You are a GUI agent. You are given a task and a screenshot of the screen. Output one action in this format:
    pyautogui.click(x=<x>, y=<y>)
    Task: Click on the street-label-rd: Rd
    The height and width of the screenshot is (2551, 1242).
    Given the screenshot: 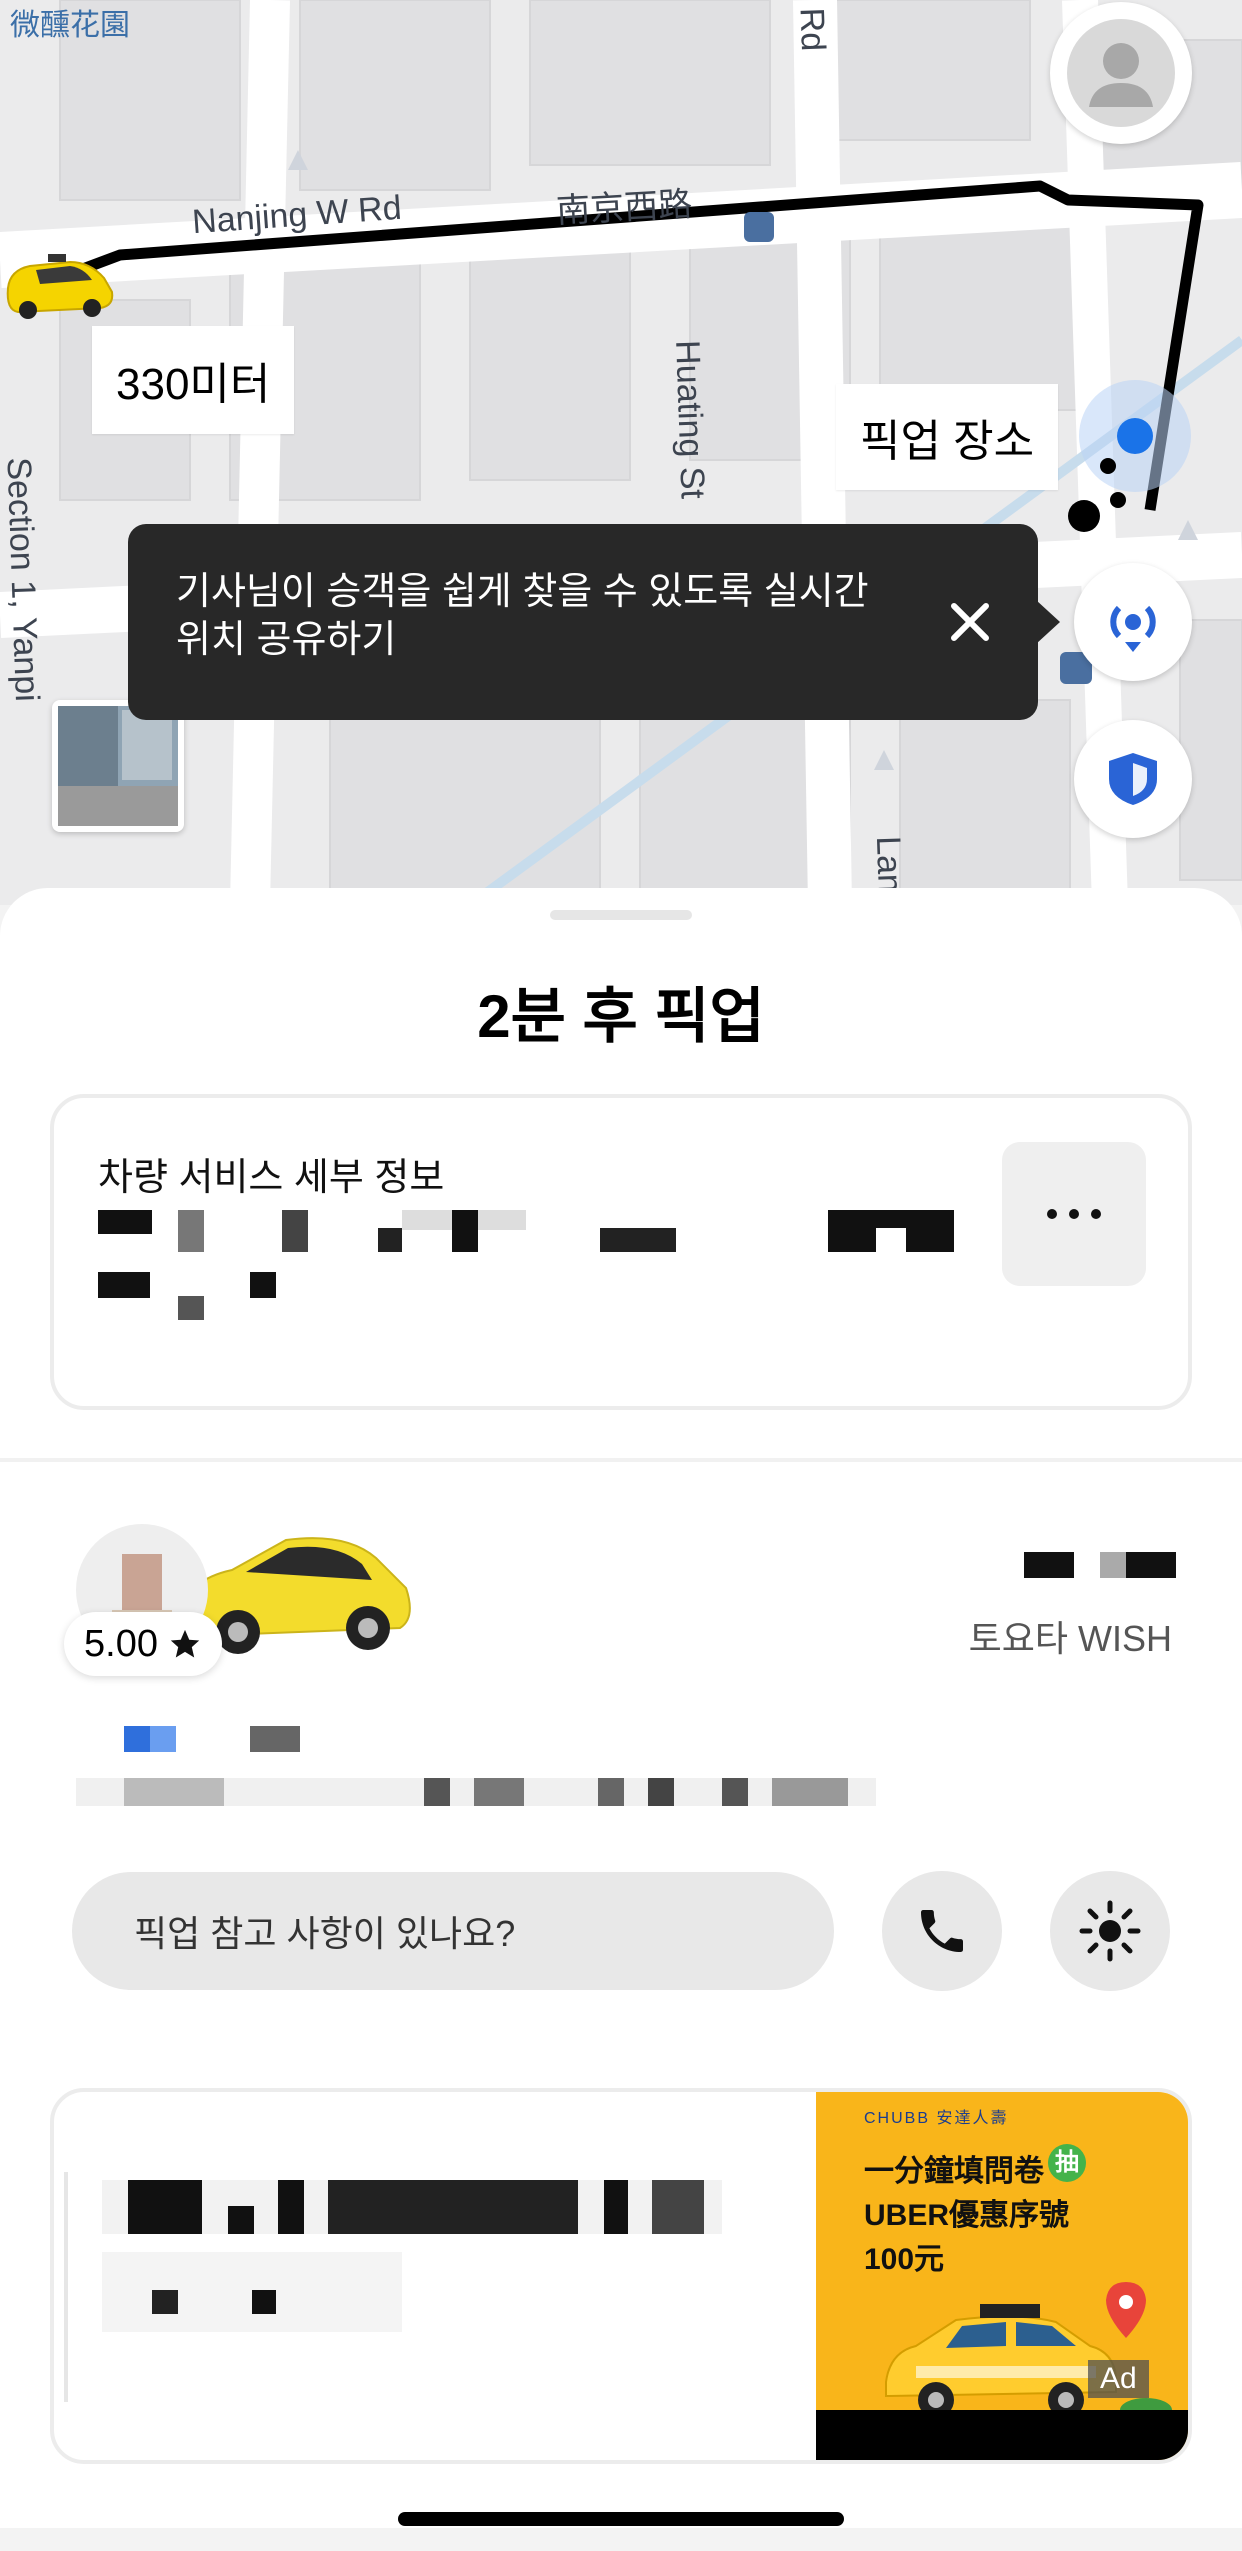 What is the action you would take?
    pyautogui.click(x=812, y=29)
    